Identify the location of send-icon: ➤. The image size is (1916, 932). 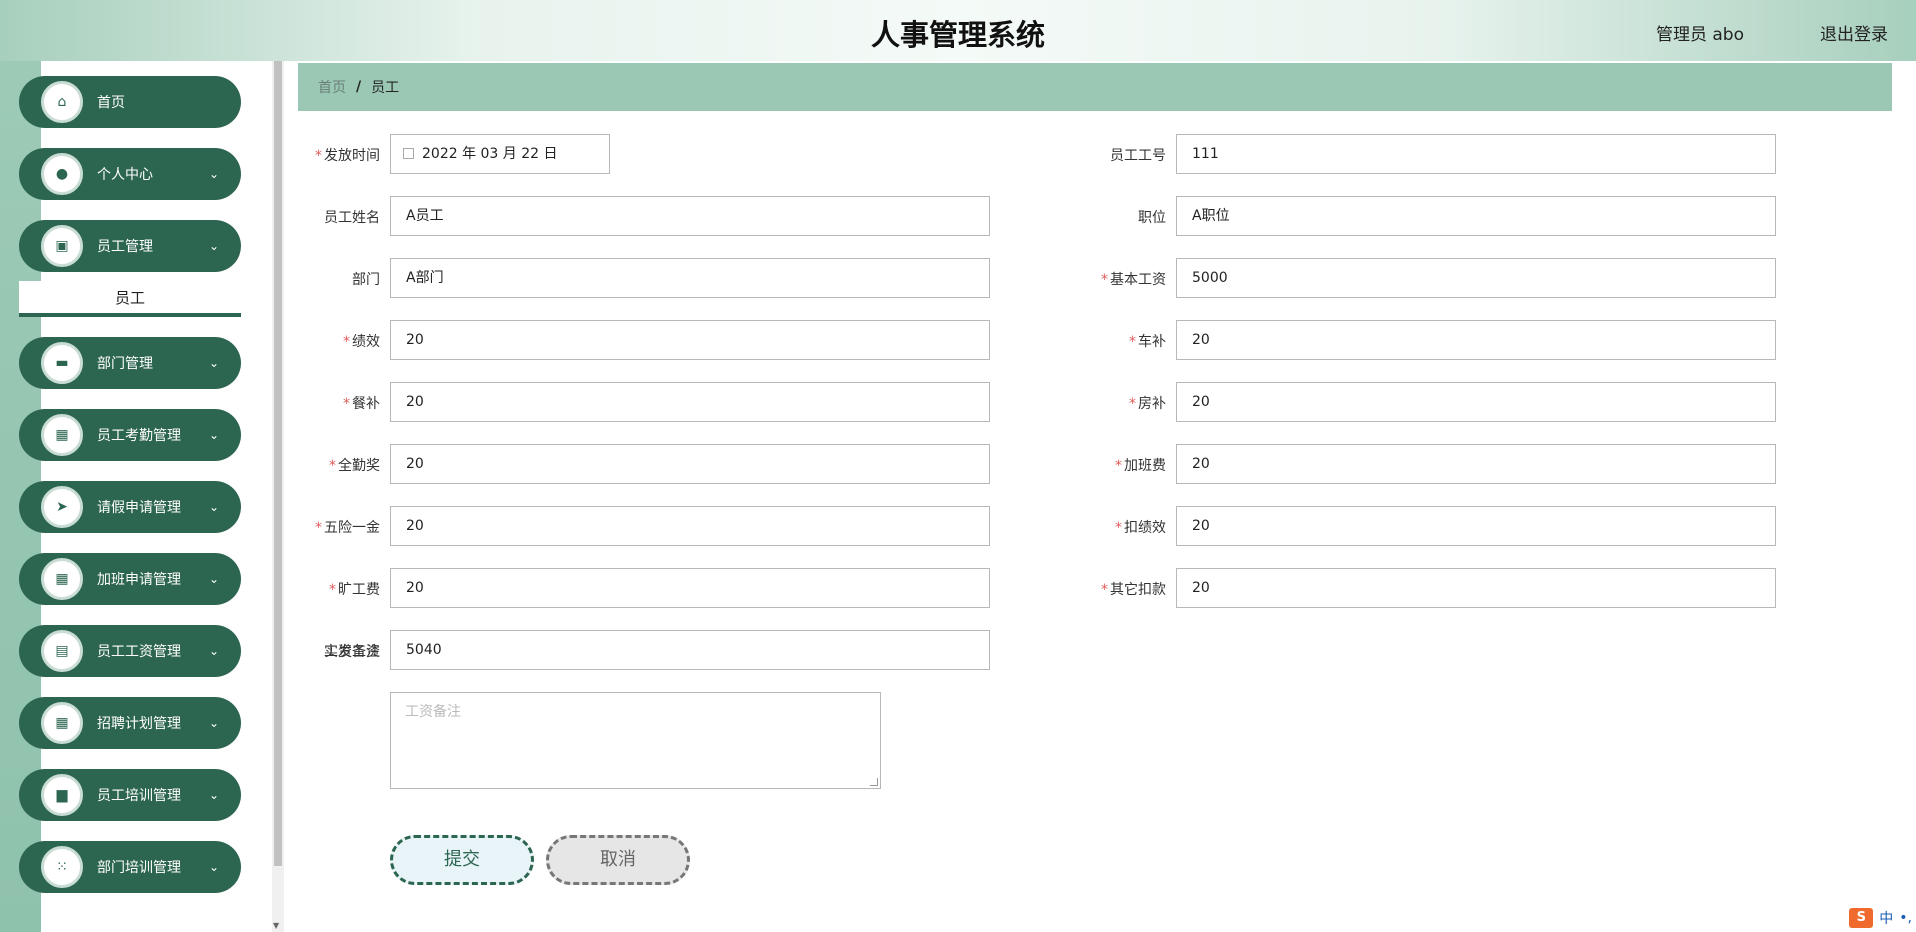
(62, 507).